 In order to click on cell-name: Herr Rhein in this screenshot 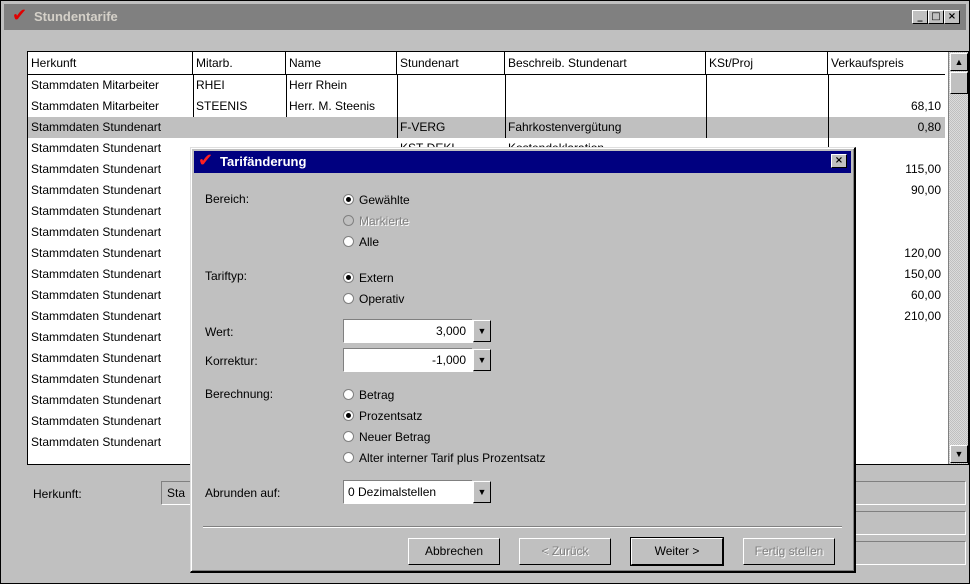, I will do `click(318, 85)`.